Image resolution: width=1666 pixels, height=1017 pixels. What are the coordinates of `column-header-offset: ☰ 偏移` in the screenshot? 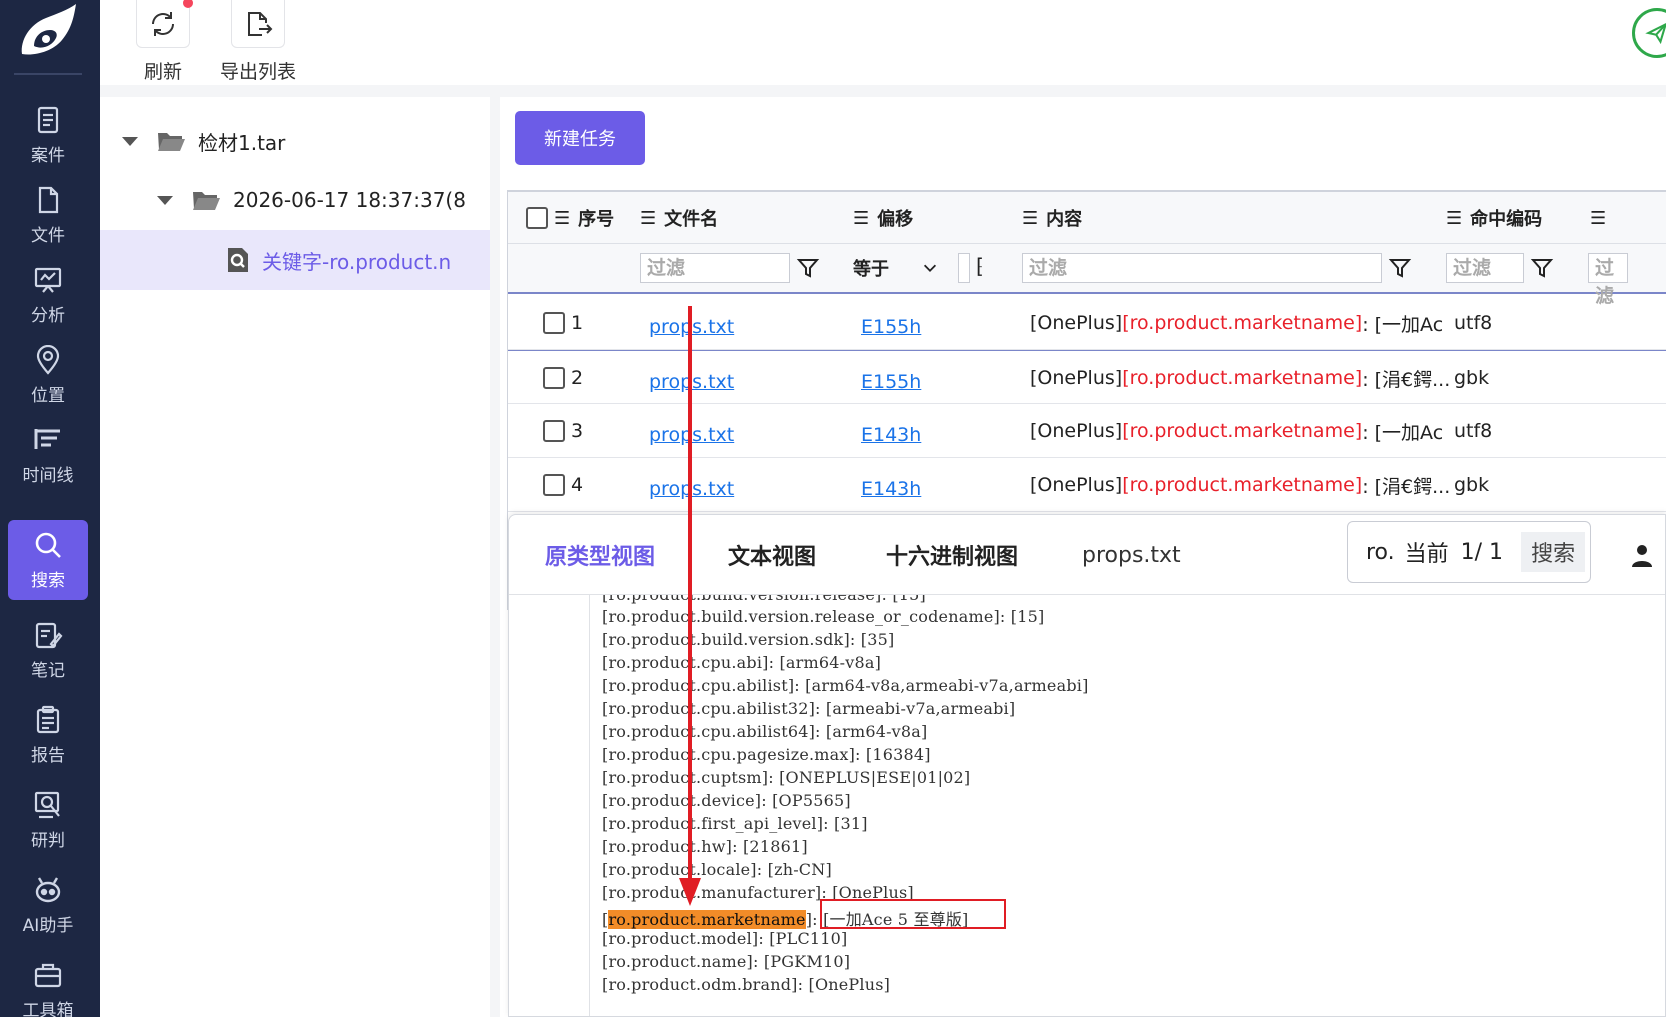 It's located at (883, 218).